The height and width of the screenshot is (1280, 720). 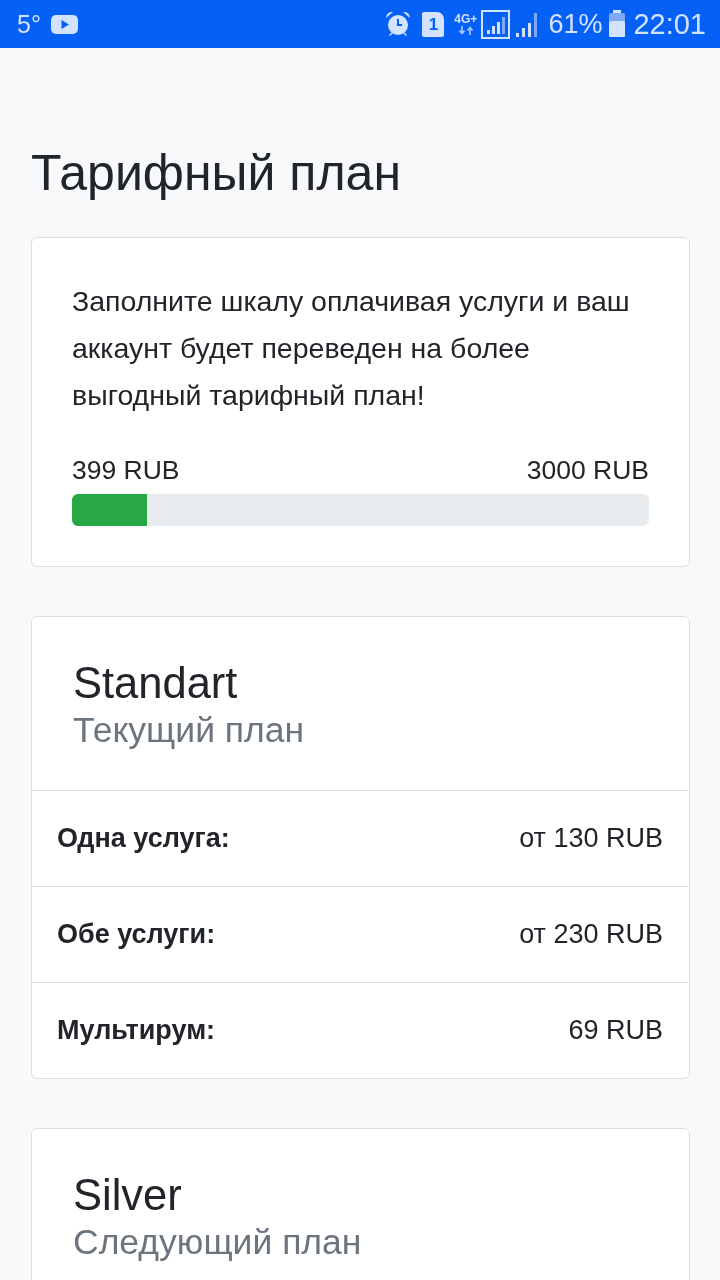 I want to click on temperature: 5°, so click(x=29, y=24).